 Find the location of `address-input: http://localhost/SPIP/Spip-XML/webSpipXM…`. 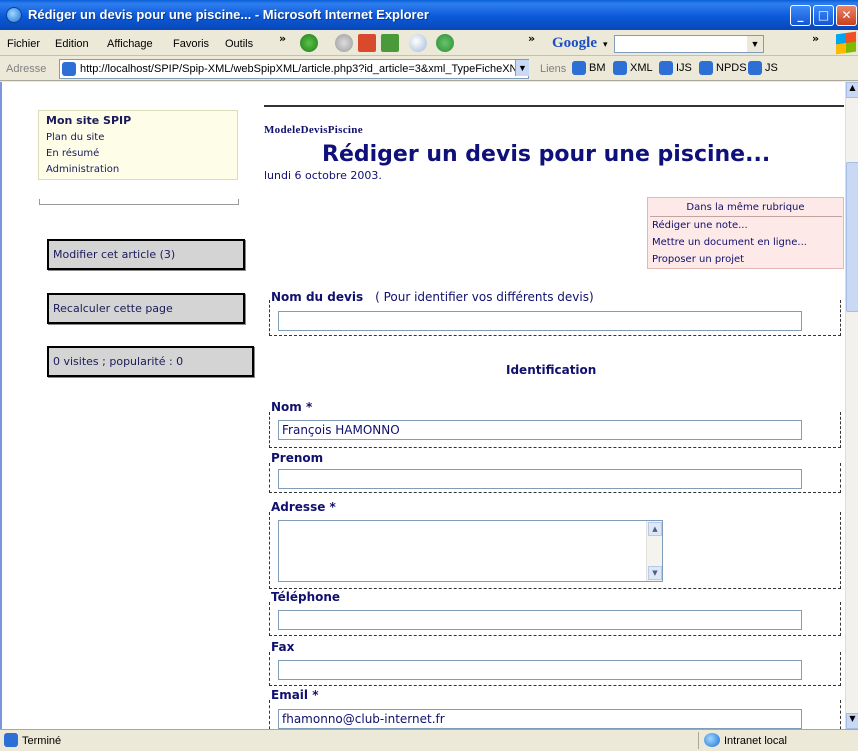

address-input: http://localhost/SPIP/Spip-XML/webSpipXM… is located at coordinates (294, 69).